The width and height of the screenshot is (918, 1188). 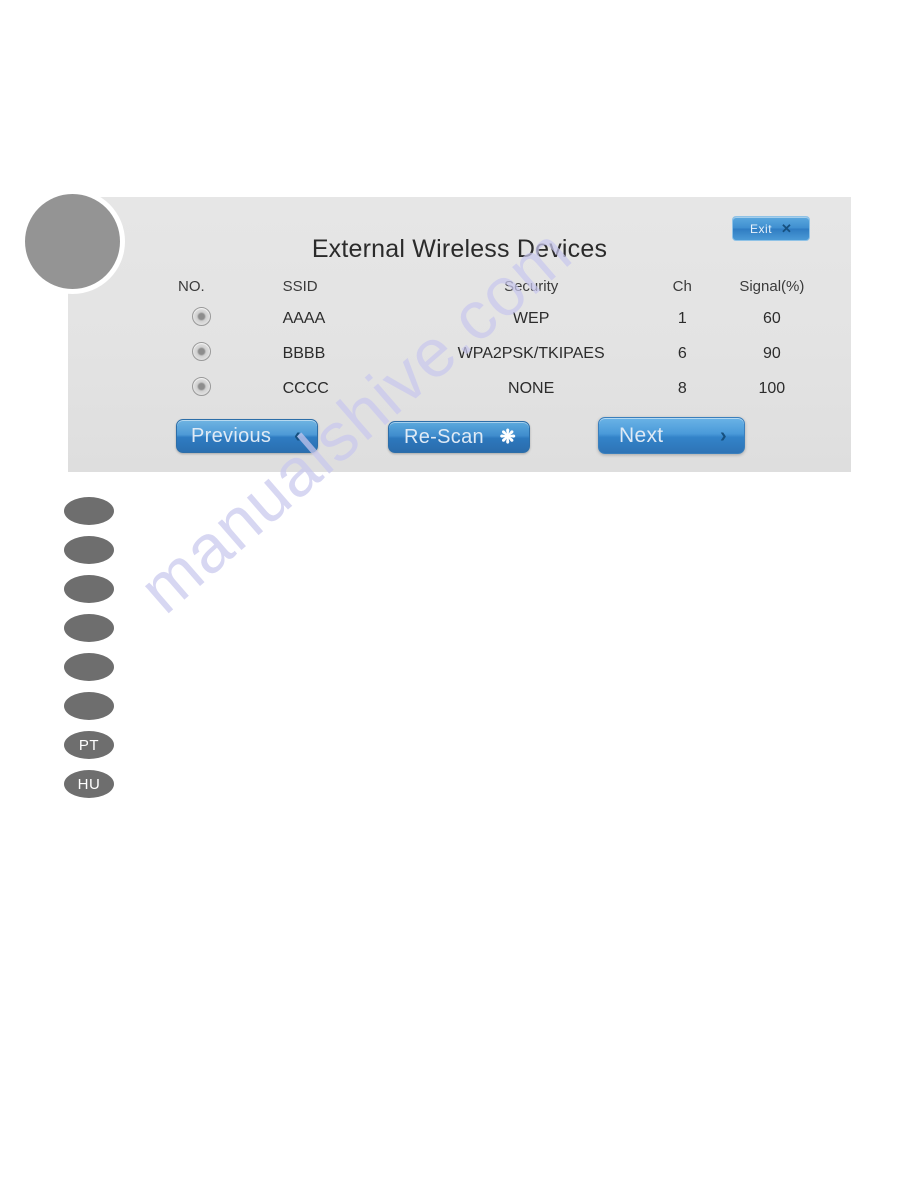 What do you see at coordinates (72, 241) in the screenshot?
I see `language-tab-marker` at bounding box center [72, 241].